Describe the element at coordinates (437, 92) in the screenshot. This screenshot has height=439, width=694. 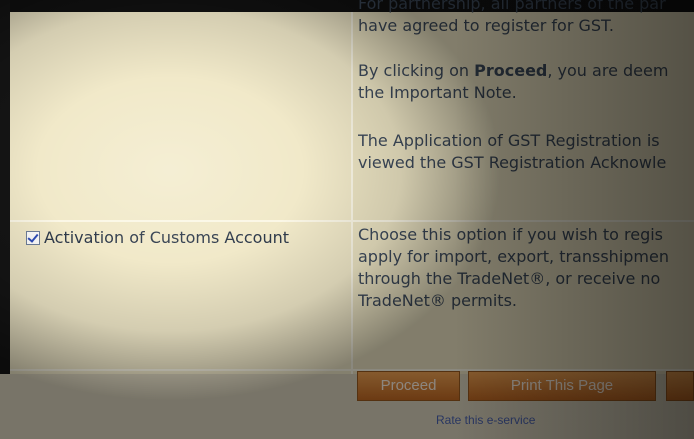
I see `proceed-note-line-2: the Important Note.` at that location.